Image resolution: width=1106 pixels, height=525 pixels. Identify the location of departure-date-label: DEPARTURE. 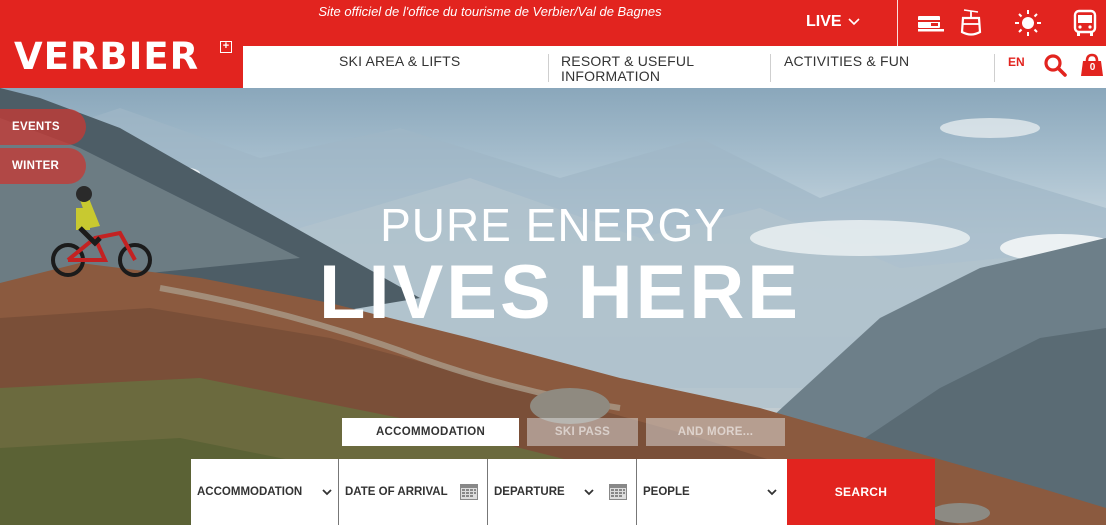
(529, 492).